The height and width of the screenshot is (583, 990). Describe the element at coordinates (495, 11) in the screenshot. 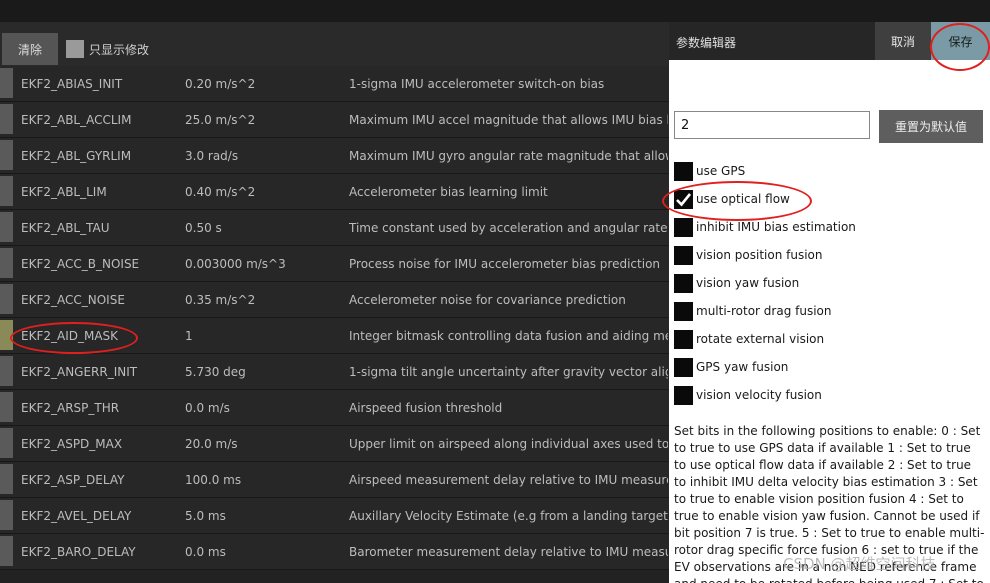

I see `window-top-bar` at that location.